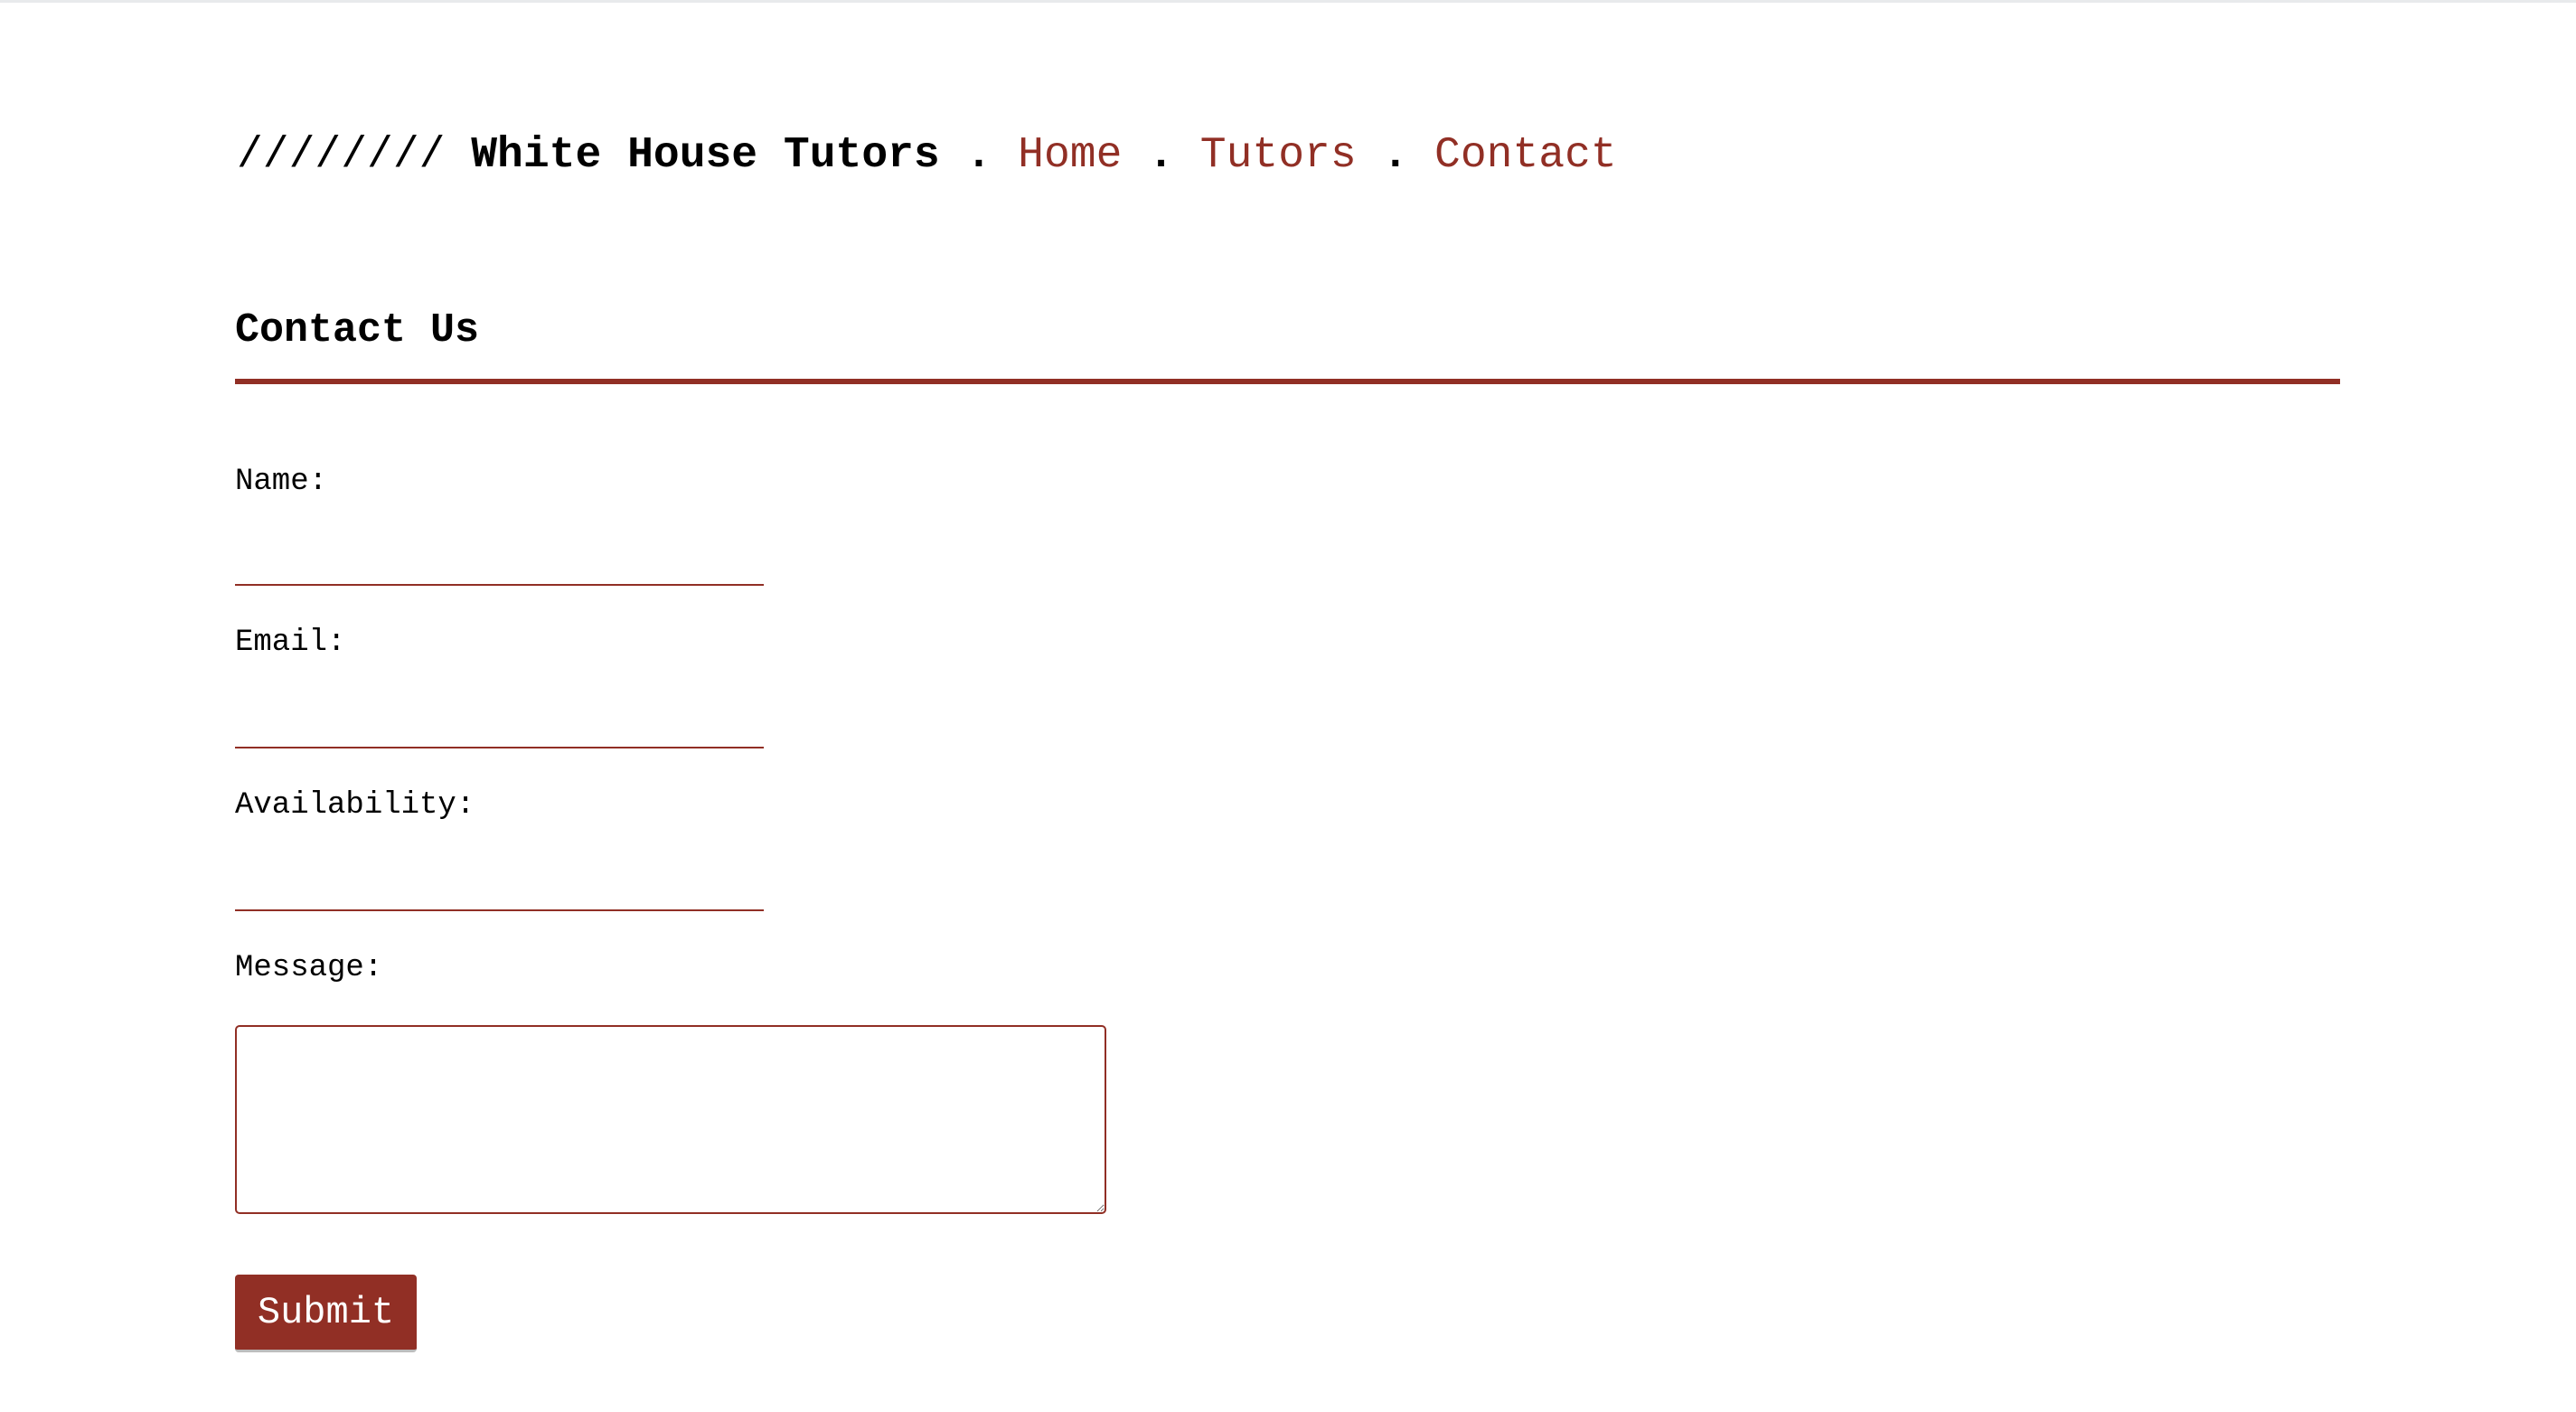  What do you see at coordinates (355, 805) in the screenshot?
I see `availability-label: Availability:` at bounding box center [355, 805].